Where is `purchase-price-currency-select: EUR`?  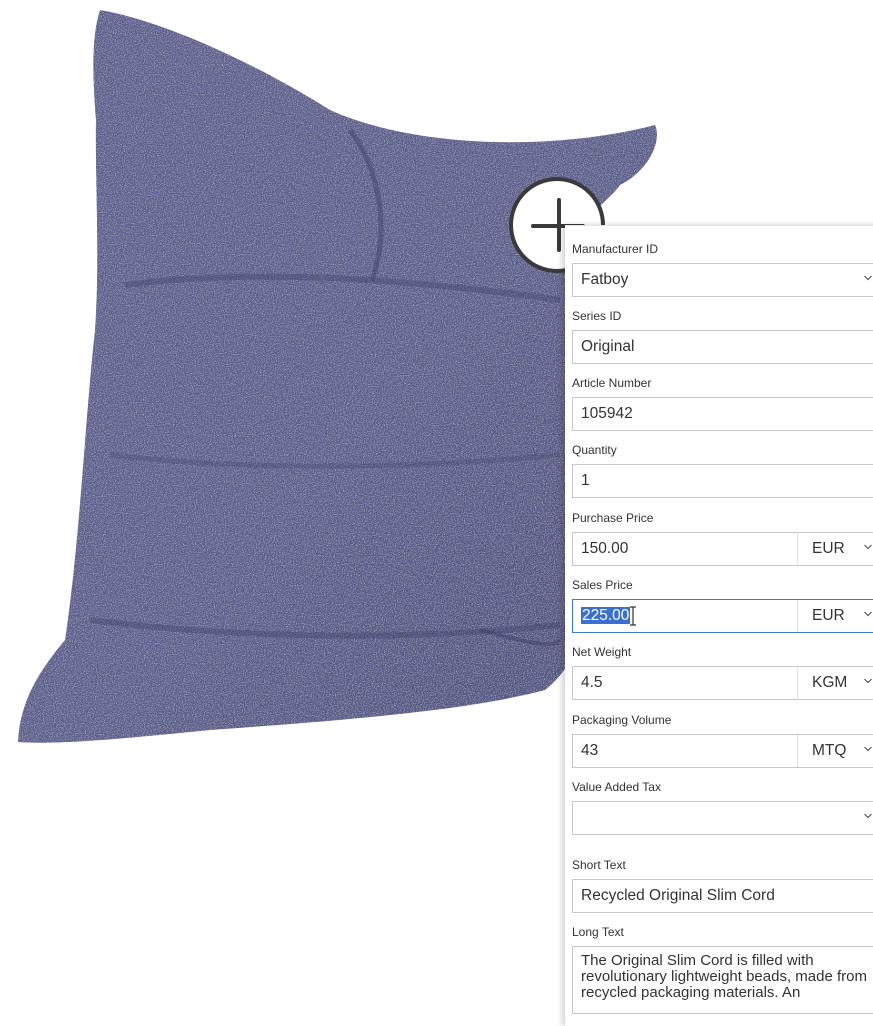
purchase-price-currency-select: EUR is located at coordinates (835, 549).